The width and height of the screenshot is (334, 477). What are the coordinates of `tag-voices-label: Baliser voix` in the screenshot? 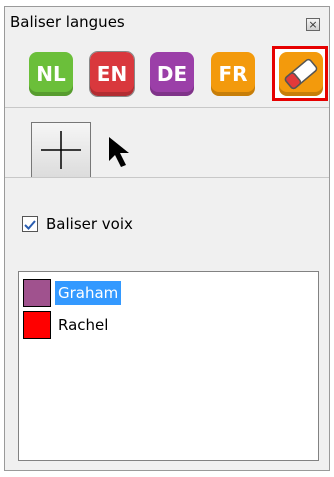 It's located at (89, 224).